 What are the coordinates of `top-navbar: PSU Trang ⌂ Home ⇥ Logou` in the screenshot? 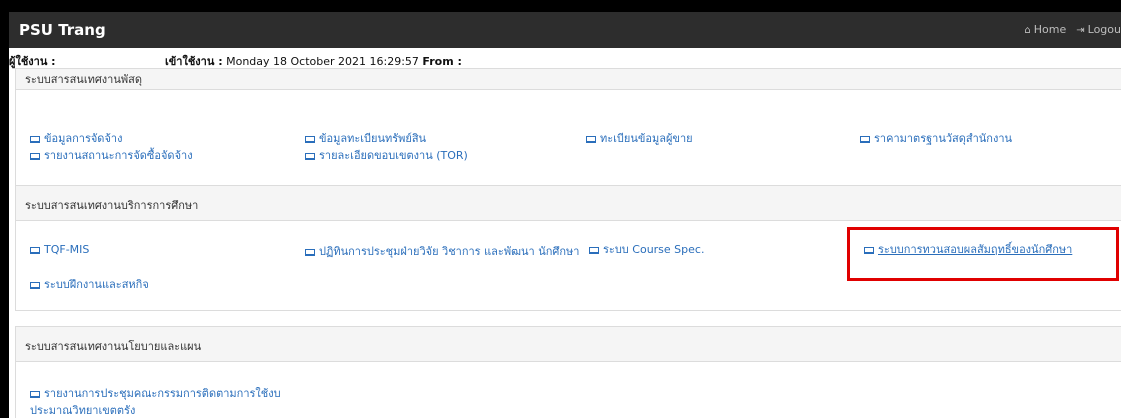 It's located at (565, 30).